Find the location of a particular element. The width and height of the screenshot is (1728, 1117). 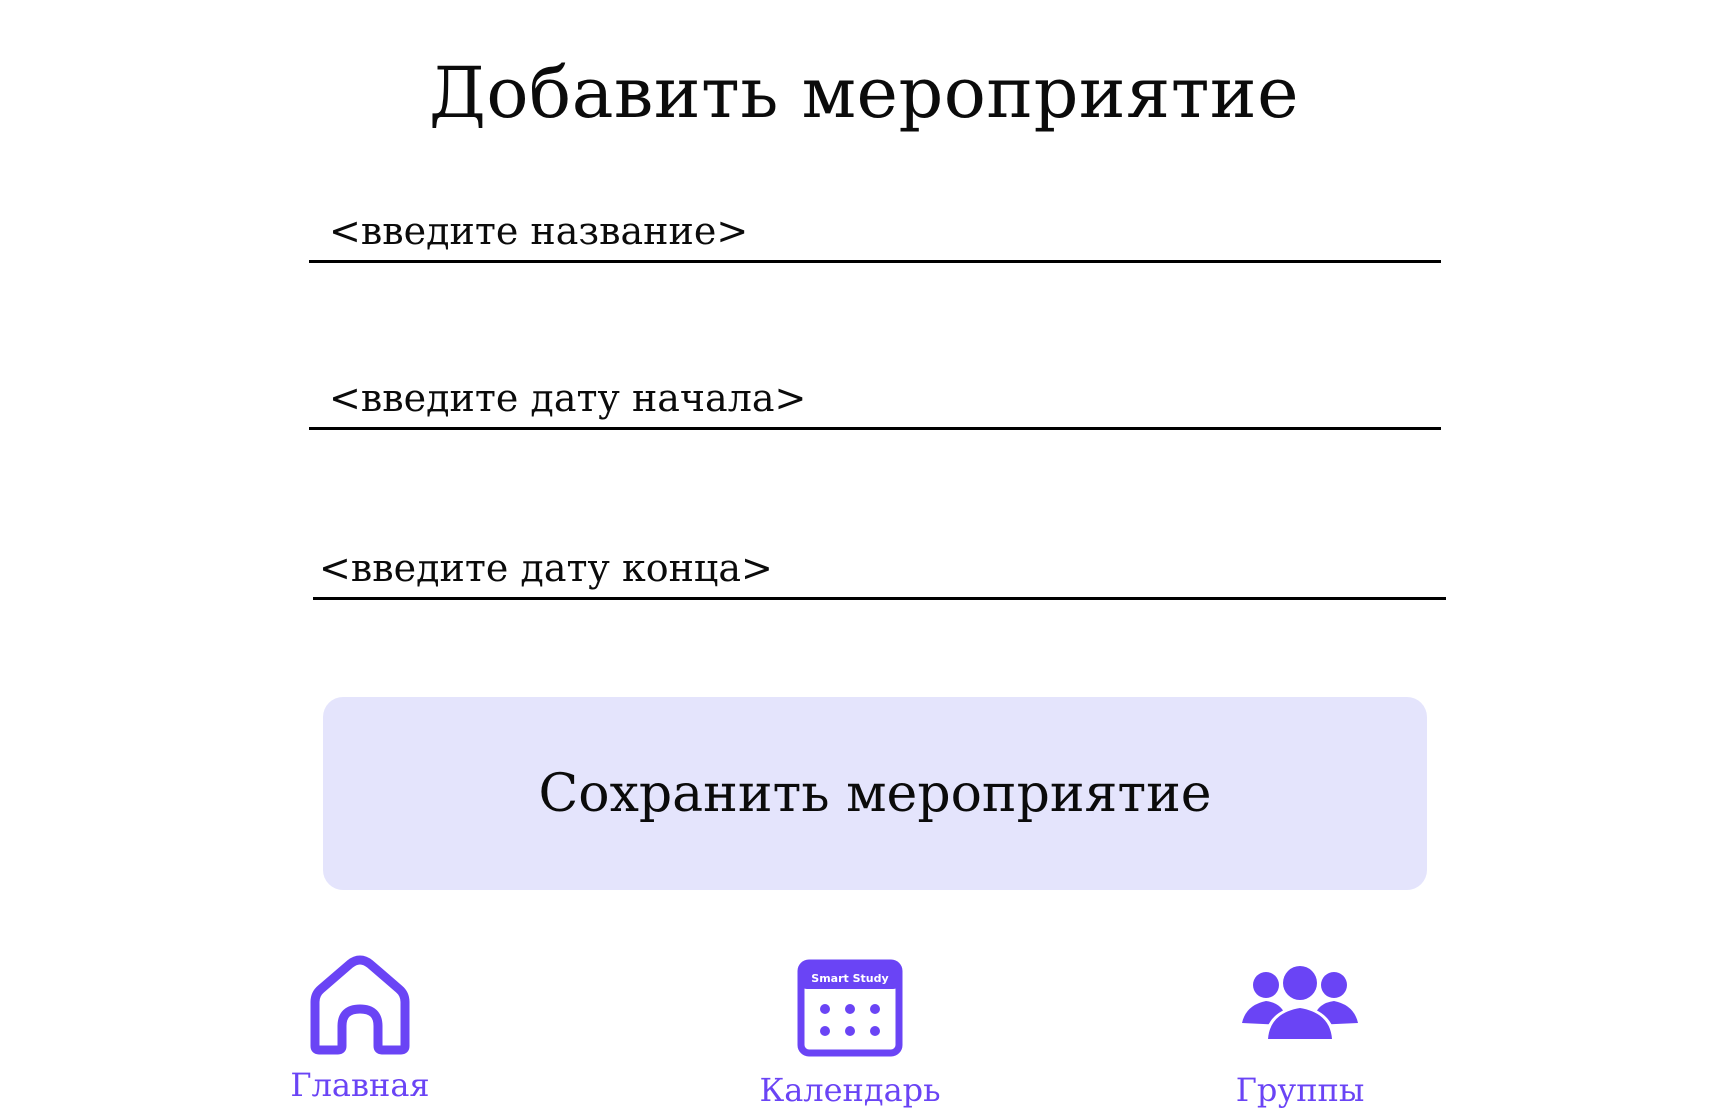

end-date-field is located at coordinates (879, 567).